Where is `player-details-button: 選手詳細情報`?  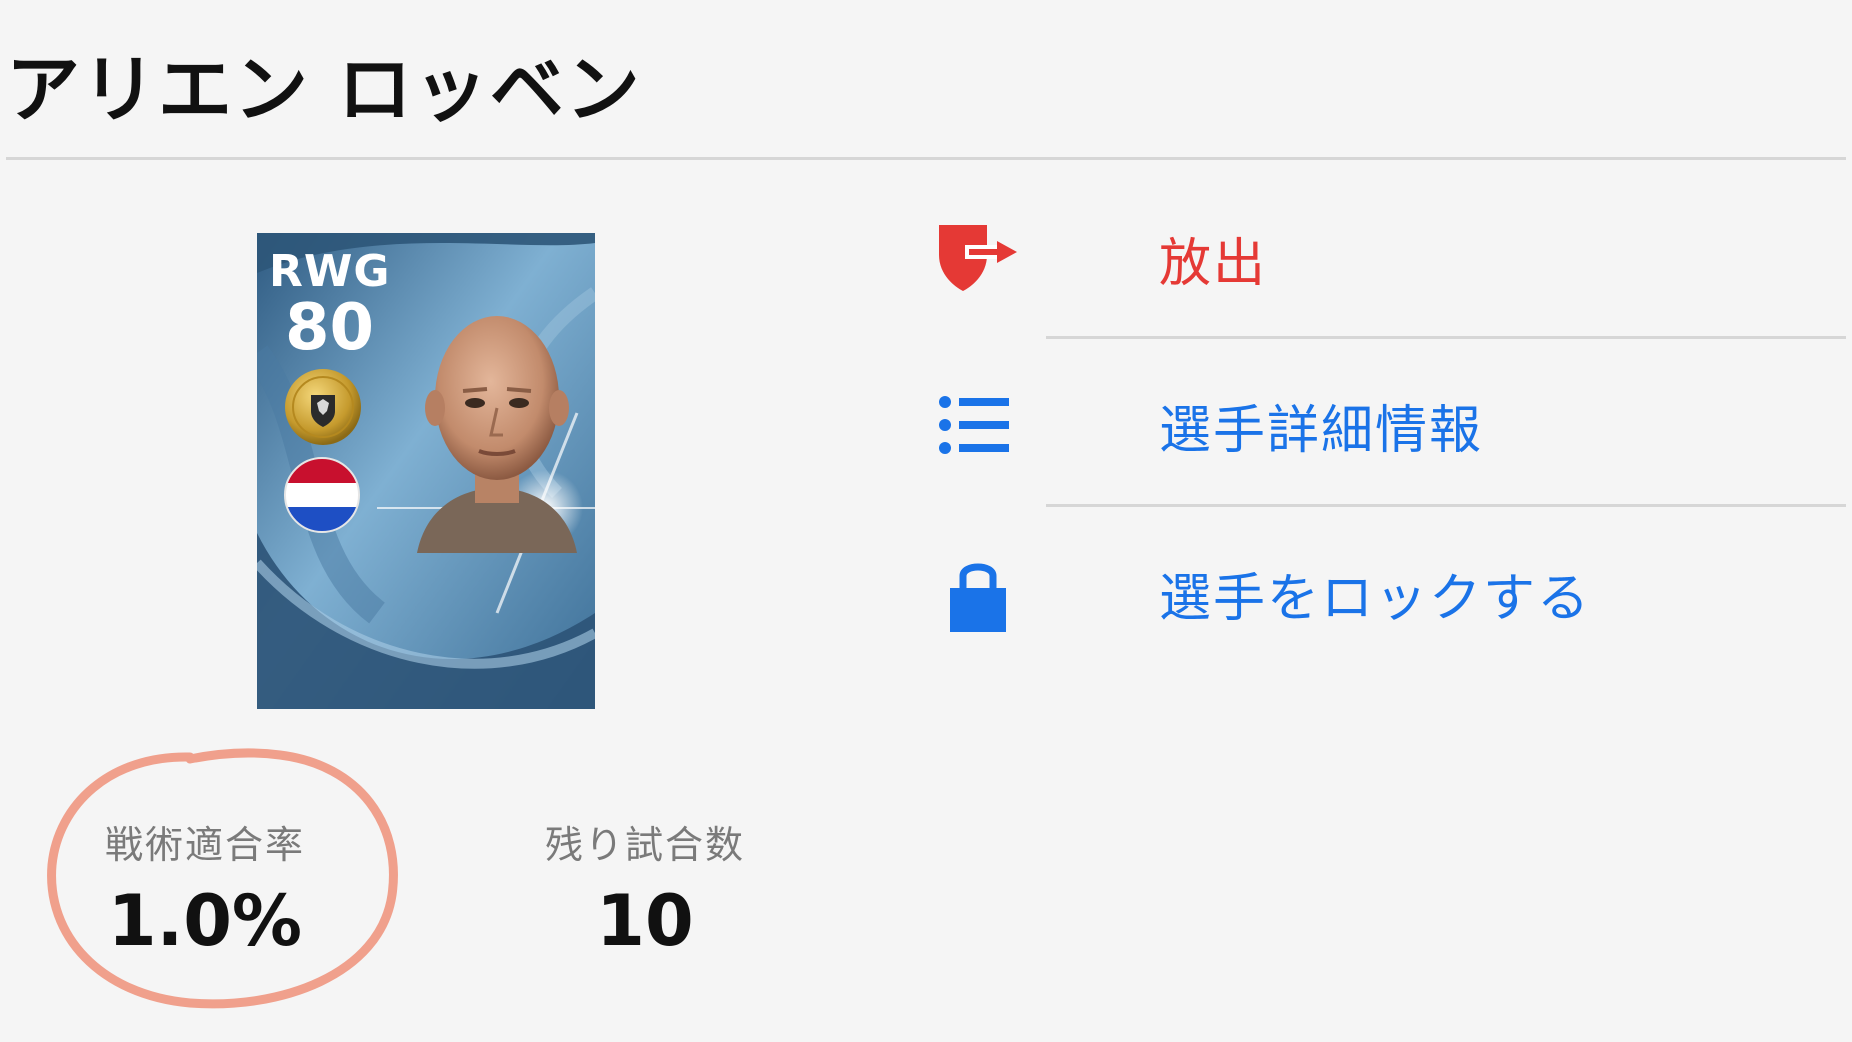
player-details-button: 選手詳細情報 is located at coordinates (1390, 425).